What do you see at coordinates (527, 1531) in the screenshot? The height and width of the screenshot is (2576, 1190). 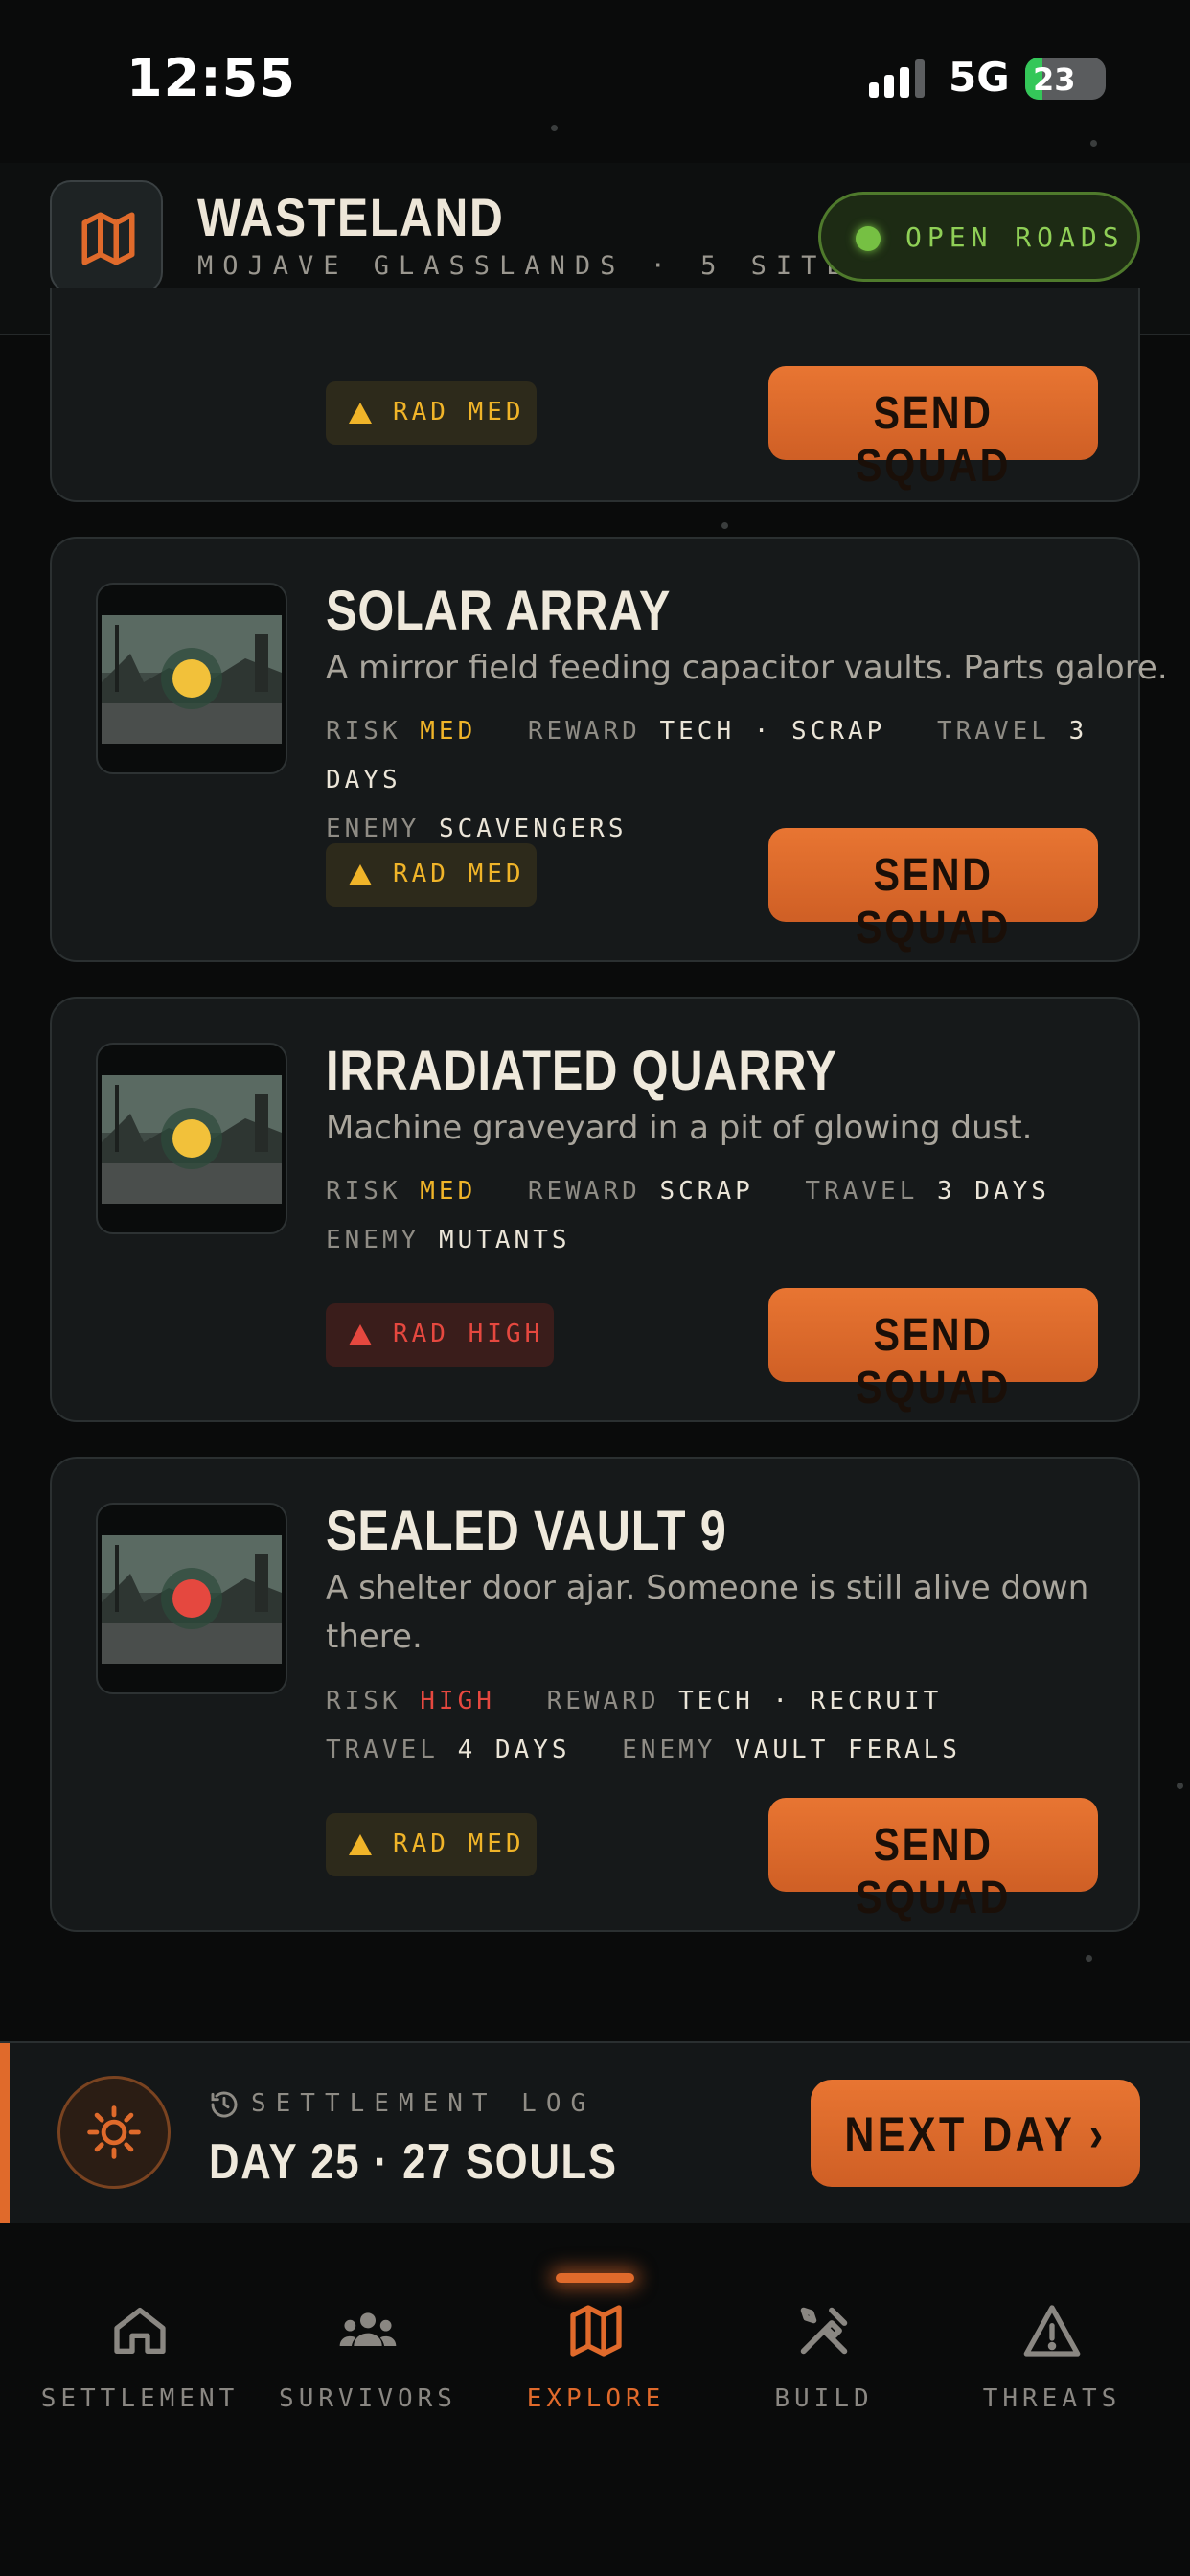 I see `site-title: SEALED VAULT 9` at bounding box center [527, 1531].